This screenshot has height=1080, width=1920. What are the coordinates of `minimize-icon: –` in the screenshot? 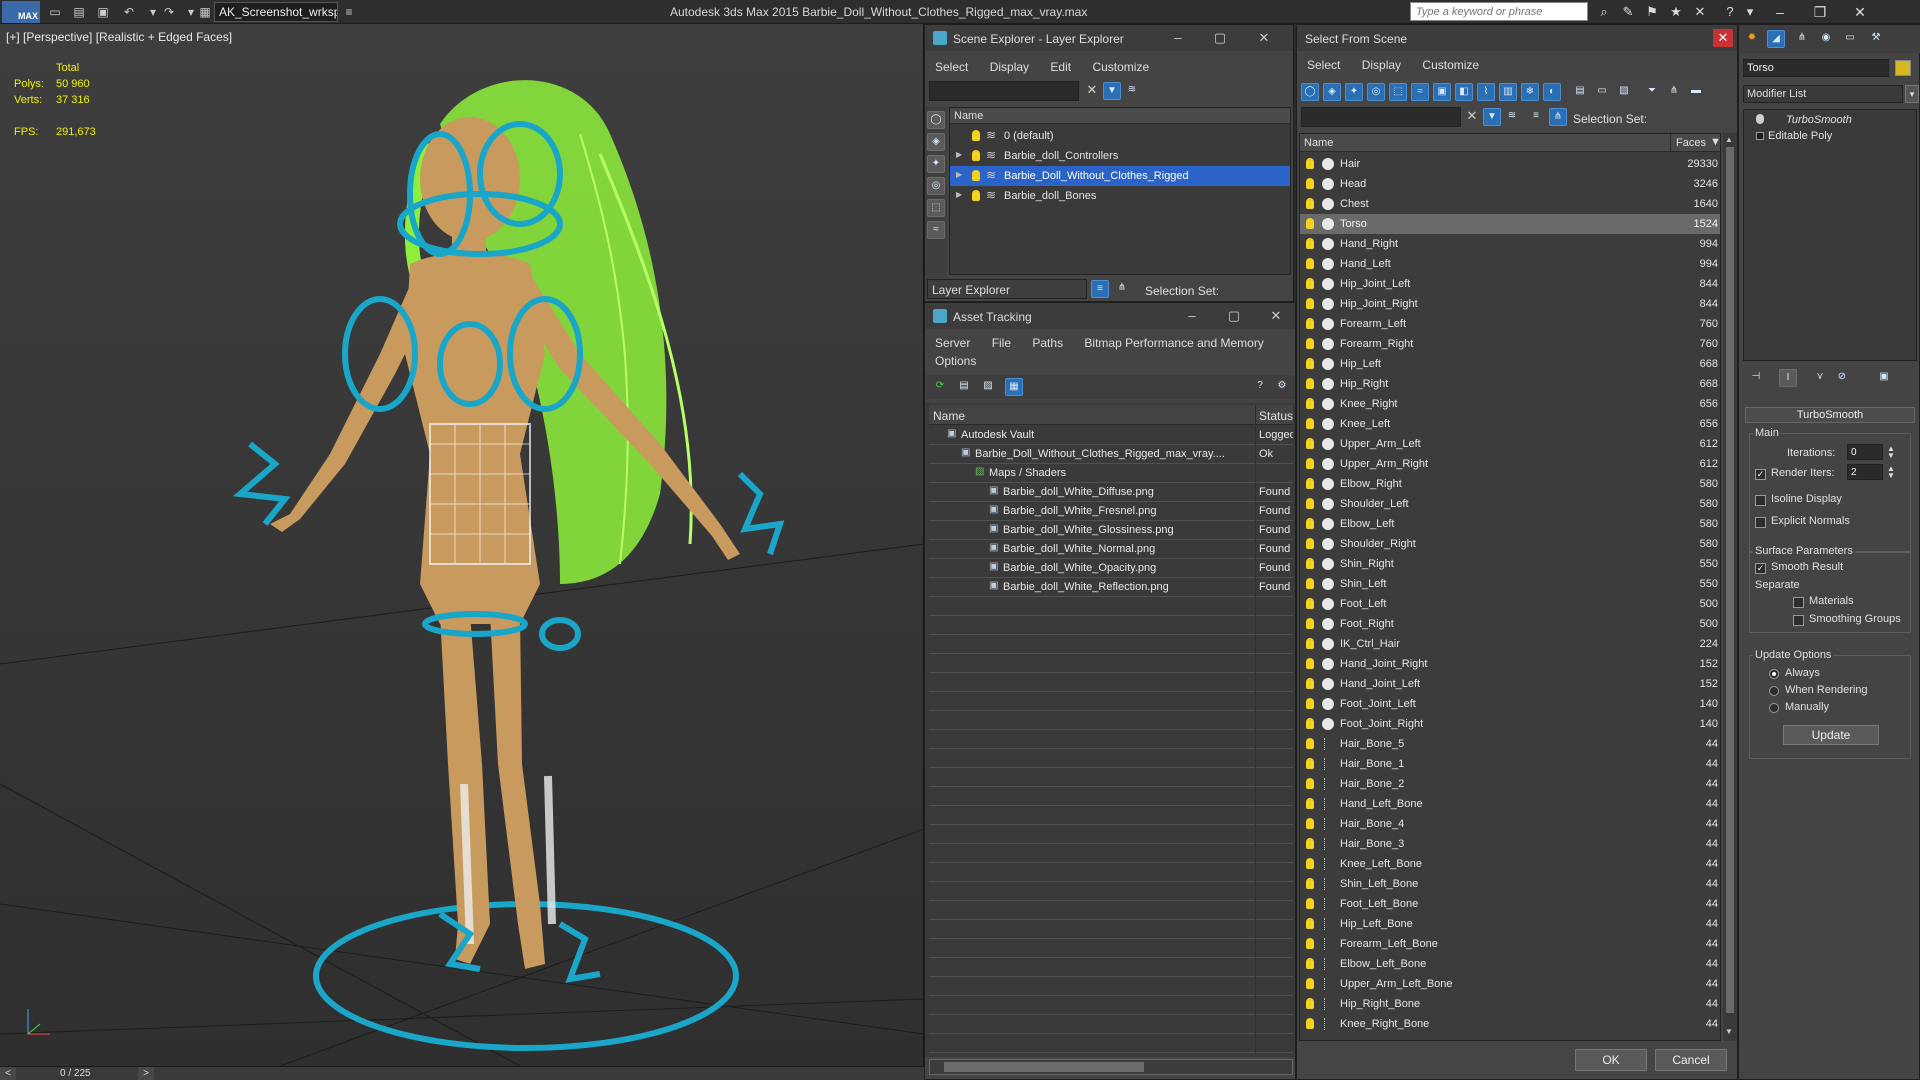 It's located at (1178, 38).